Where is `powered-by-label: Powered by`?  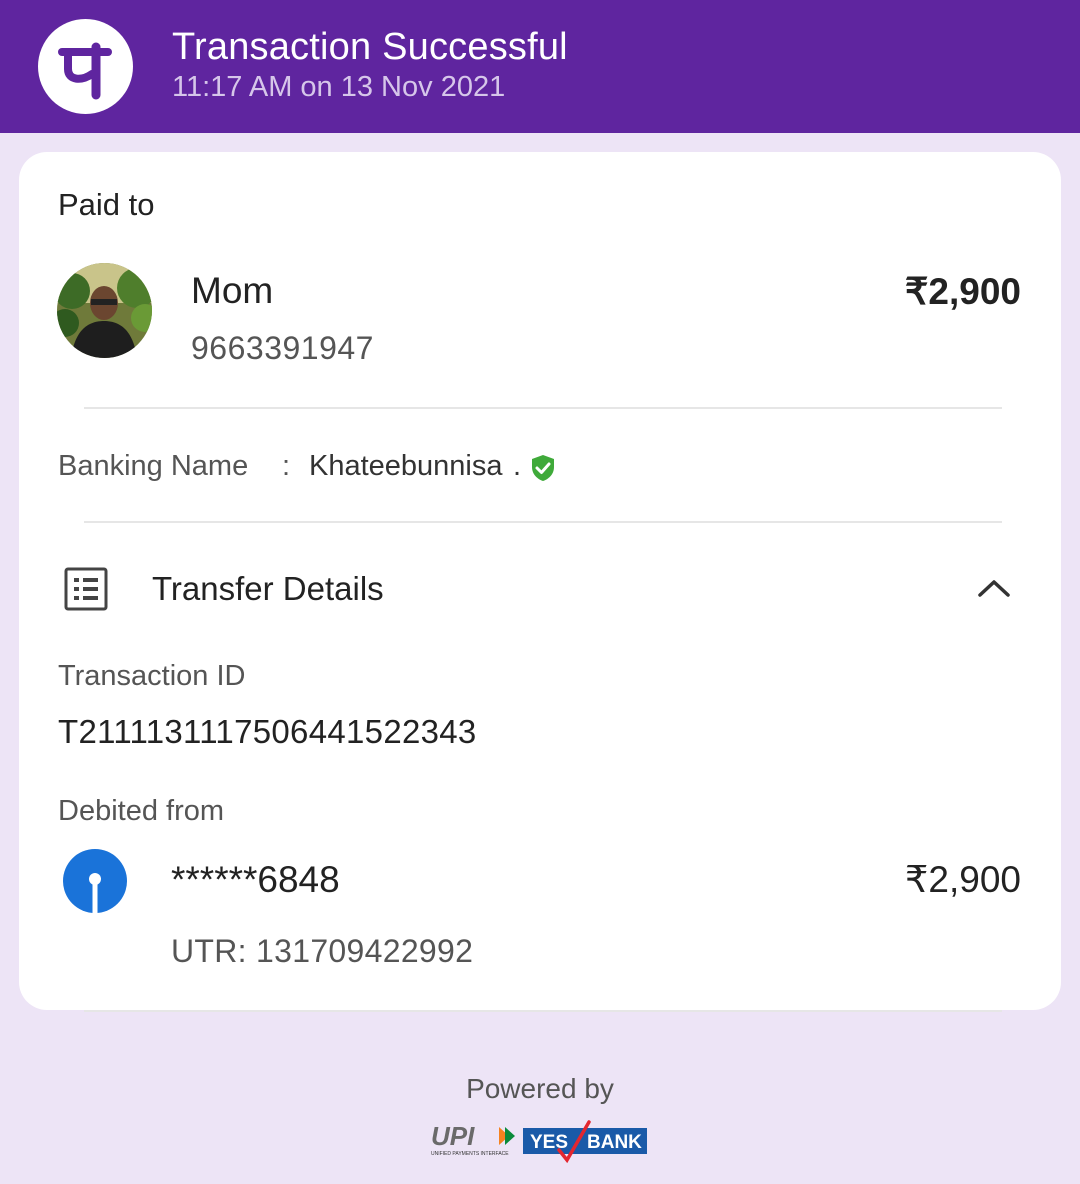 powered-by-label: Powered by is located at coordinates (540, 1088).